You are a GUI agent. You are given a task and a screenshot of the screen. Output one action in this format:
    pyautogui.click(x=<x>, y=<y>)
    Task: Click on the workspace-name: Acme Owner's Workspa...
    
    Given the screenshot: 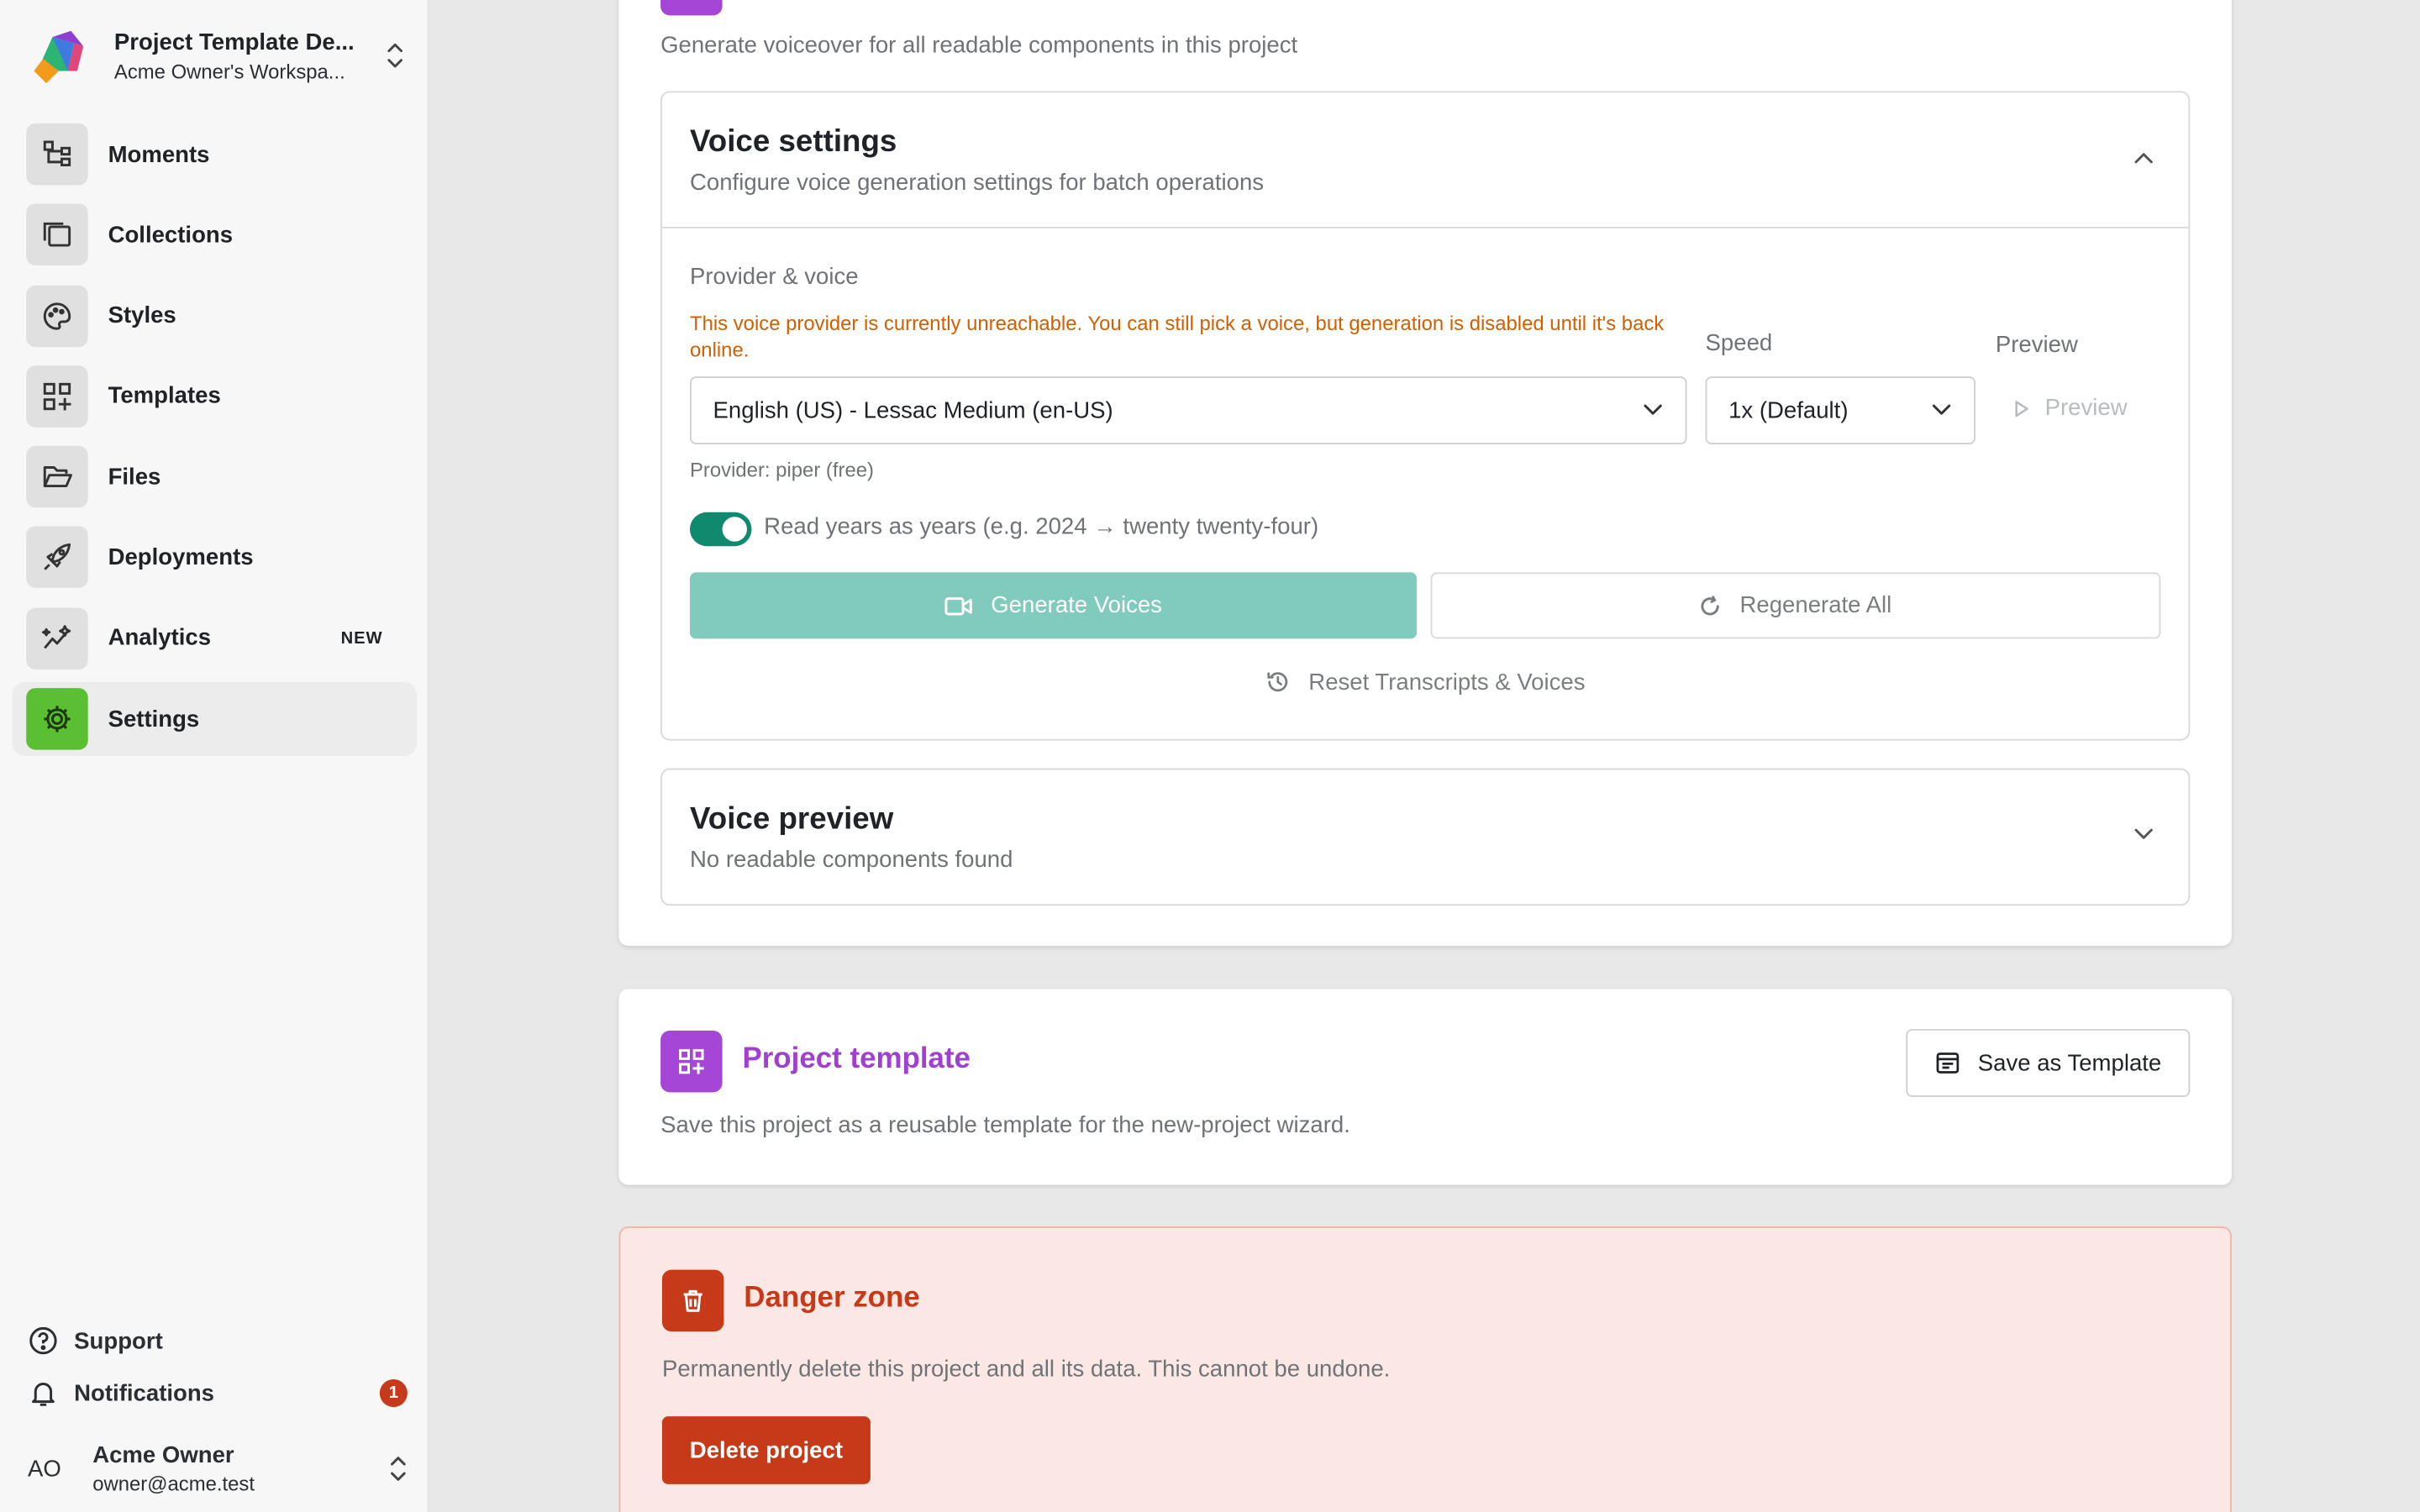 What is the action you would take?
    pyautogui.click(x=229, y=71)
    